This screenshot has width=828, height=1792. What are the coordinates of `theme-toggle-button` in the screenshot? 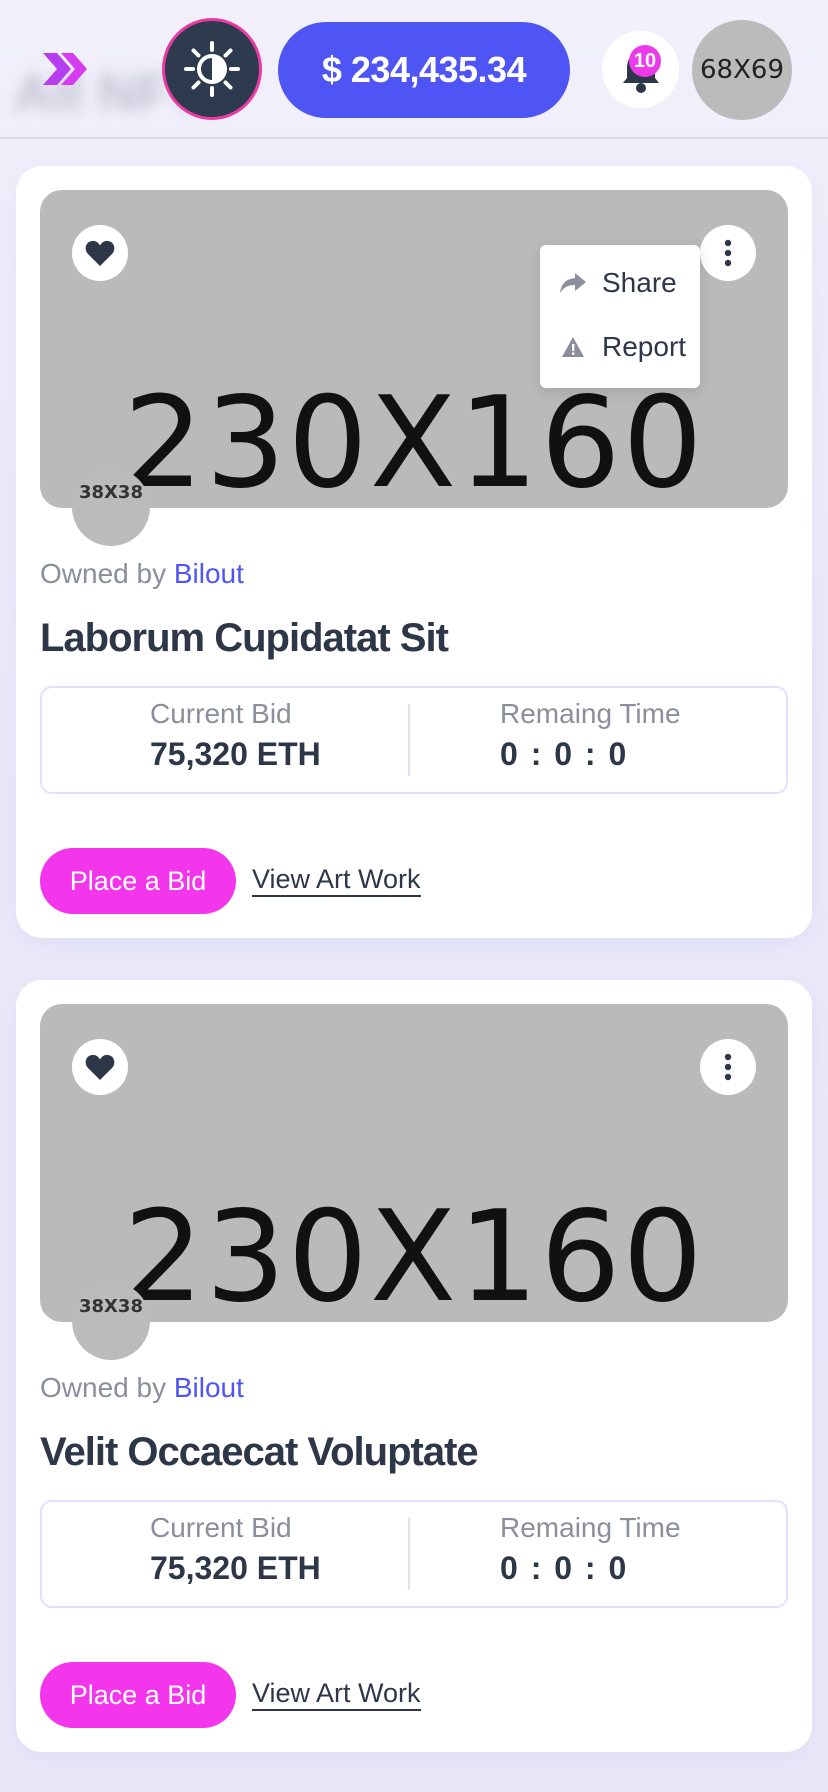 It's located at (212, 69).